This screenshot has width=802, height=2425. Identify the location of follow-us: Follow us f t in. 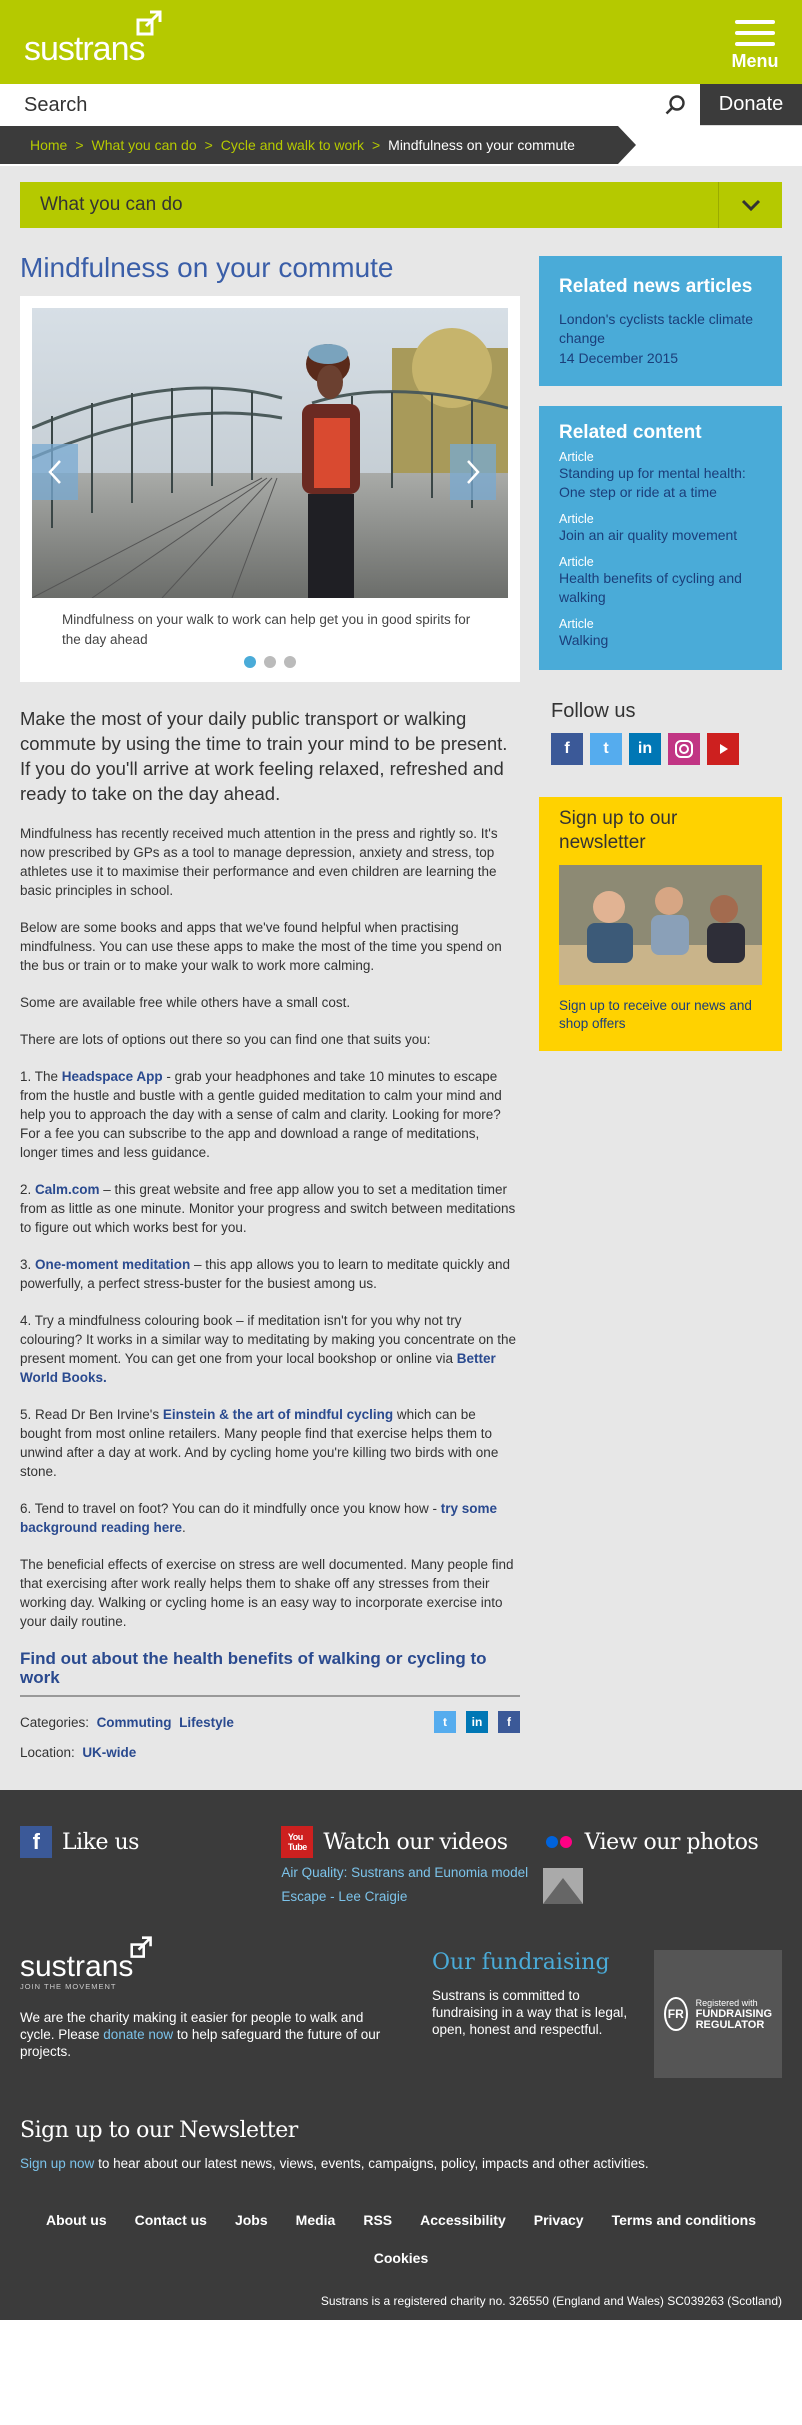
(660, 740).